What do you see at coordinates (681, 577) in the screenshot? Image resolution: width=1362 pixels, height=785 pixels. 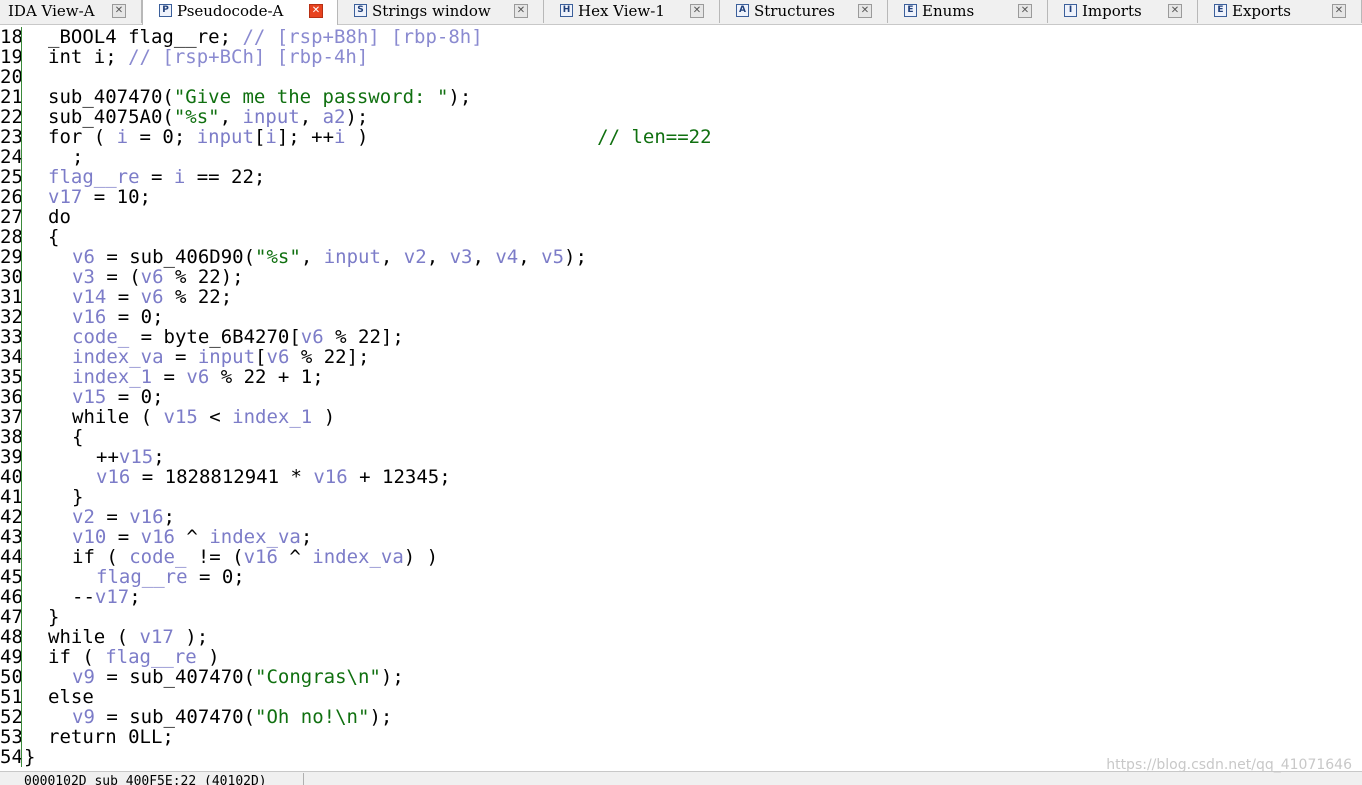 I see `code-line: 45 flag__re = 0;` at bounding box center [681, 577].